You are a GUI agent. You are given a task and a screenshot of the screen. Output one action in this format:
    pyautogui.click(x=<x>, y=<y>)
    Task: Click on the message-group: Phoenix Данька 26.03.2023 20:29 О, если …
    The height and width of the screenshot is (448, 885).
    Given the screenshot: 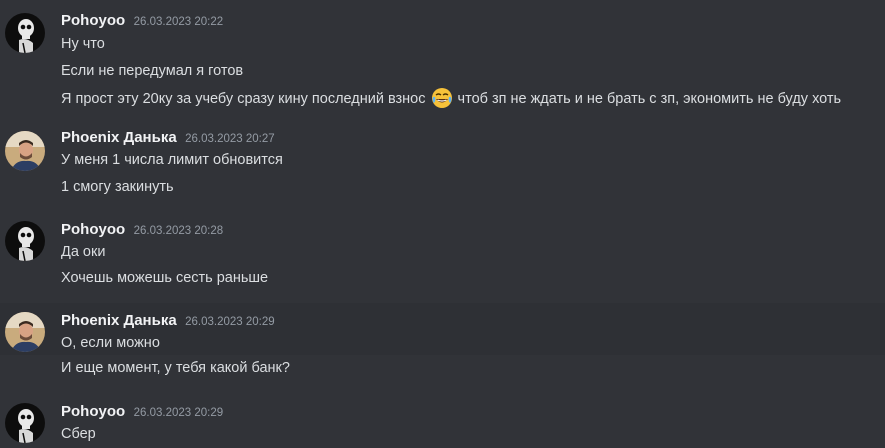 What is the action you would take?
    pyautogui.click(x=442, y=329)
    